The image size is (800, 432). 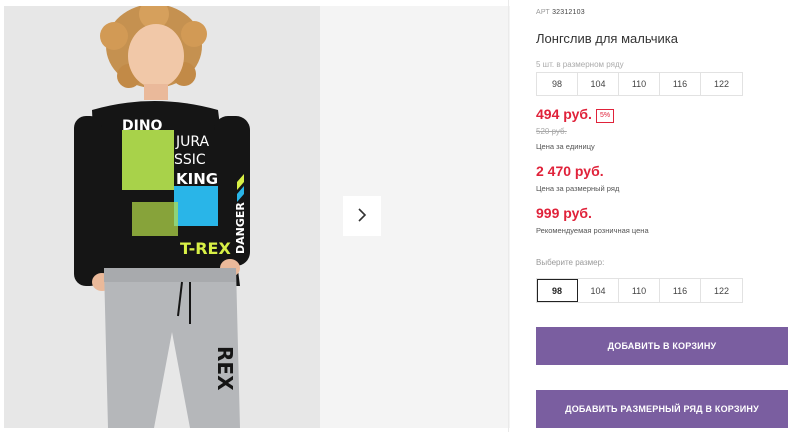 I want to click on size-row-cell: 110, so click(x=639, y=84).